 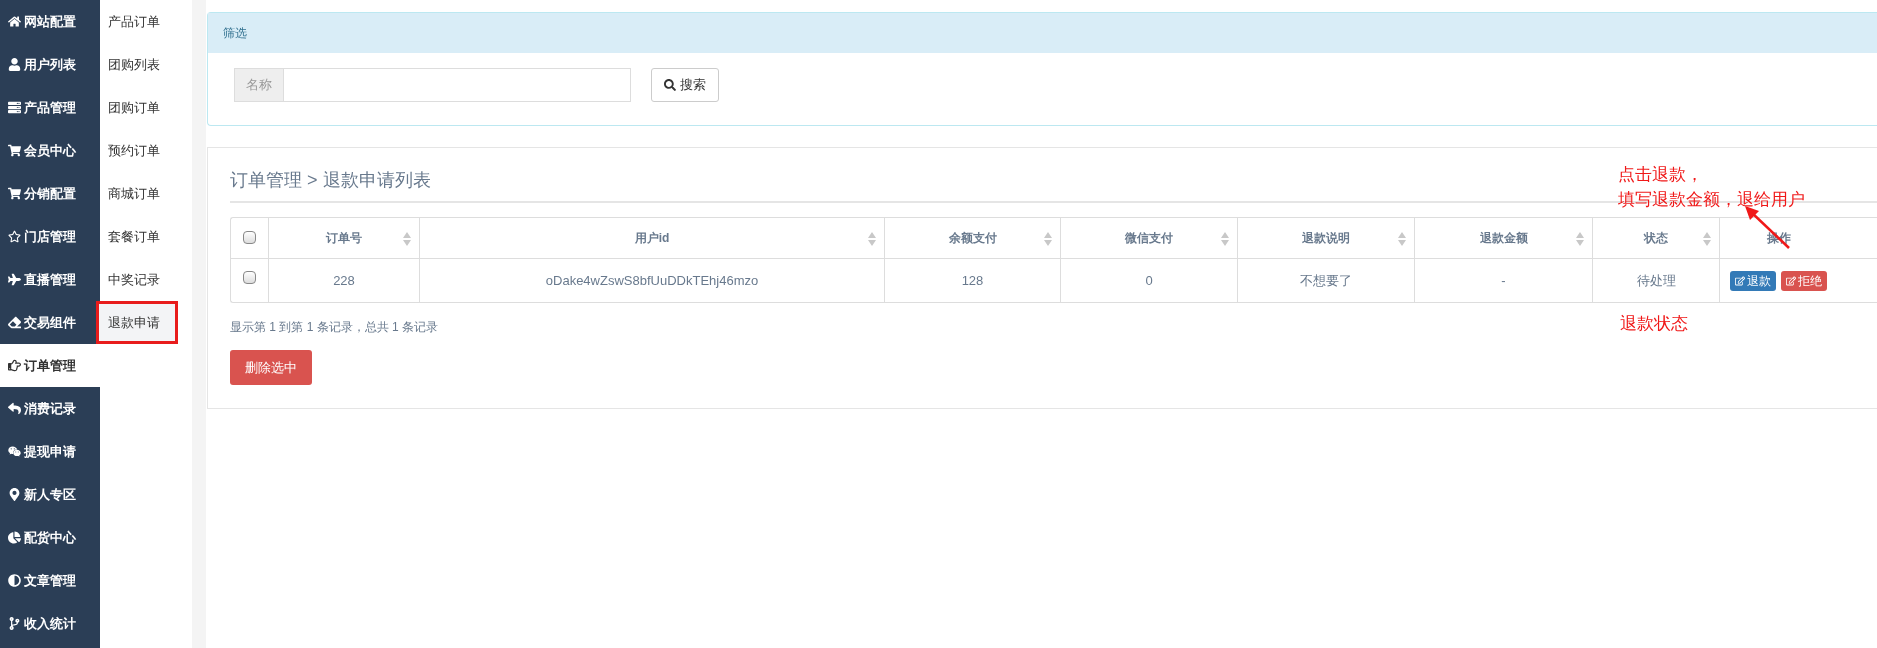 I want to click on contrast-icon, so click(x=14, y=580).